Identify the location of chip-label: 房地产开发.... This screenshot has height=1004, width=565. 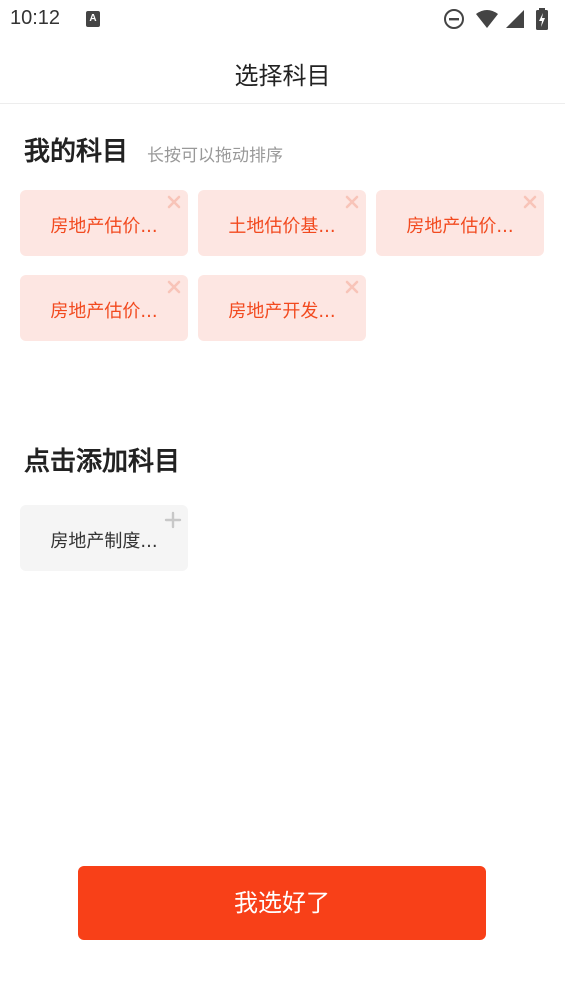
(282, 311).